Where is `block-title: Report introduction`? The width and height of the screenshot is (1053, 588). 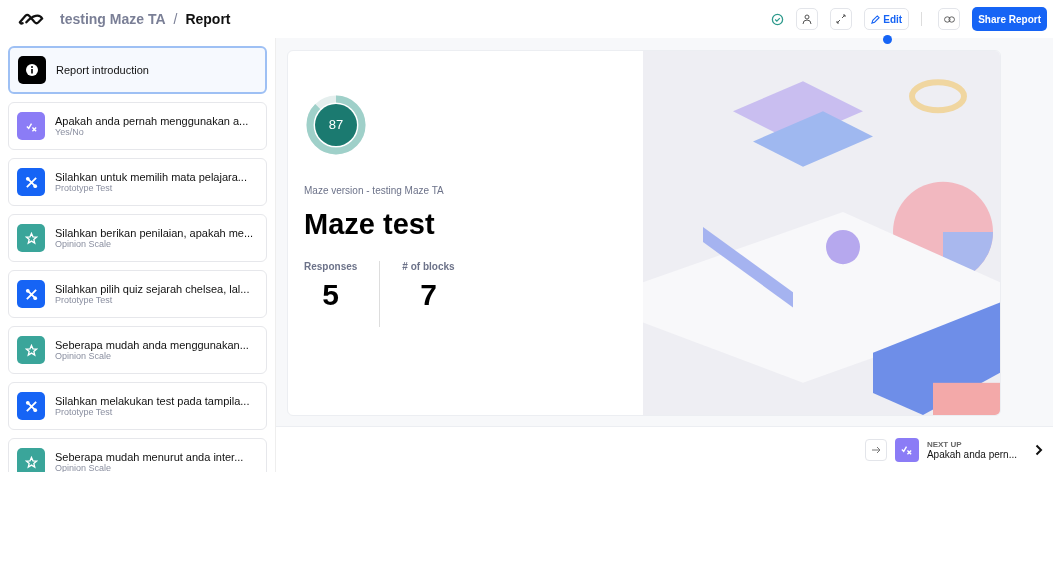
block-title: Report introduction is located at coordinates (102, 70).